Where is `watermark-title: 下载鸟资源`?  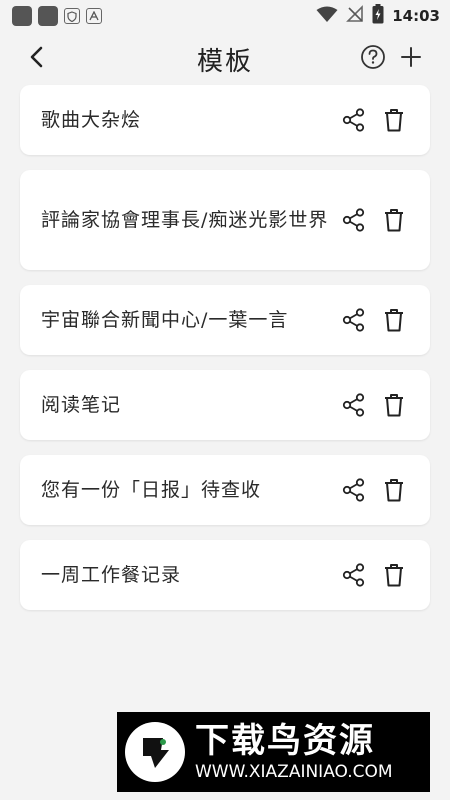 watermark-title: 下载鸟资源 is located at coordinates (285, 741).